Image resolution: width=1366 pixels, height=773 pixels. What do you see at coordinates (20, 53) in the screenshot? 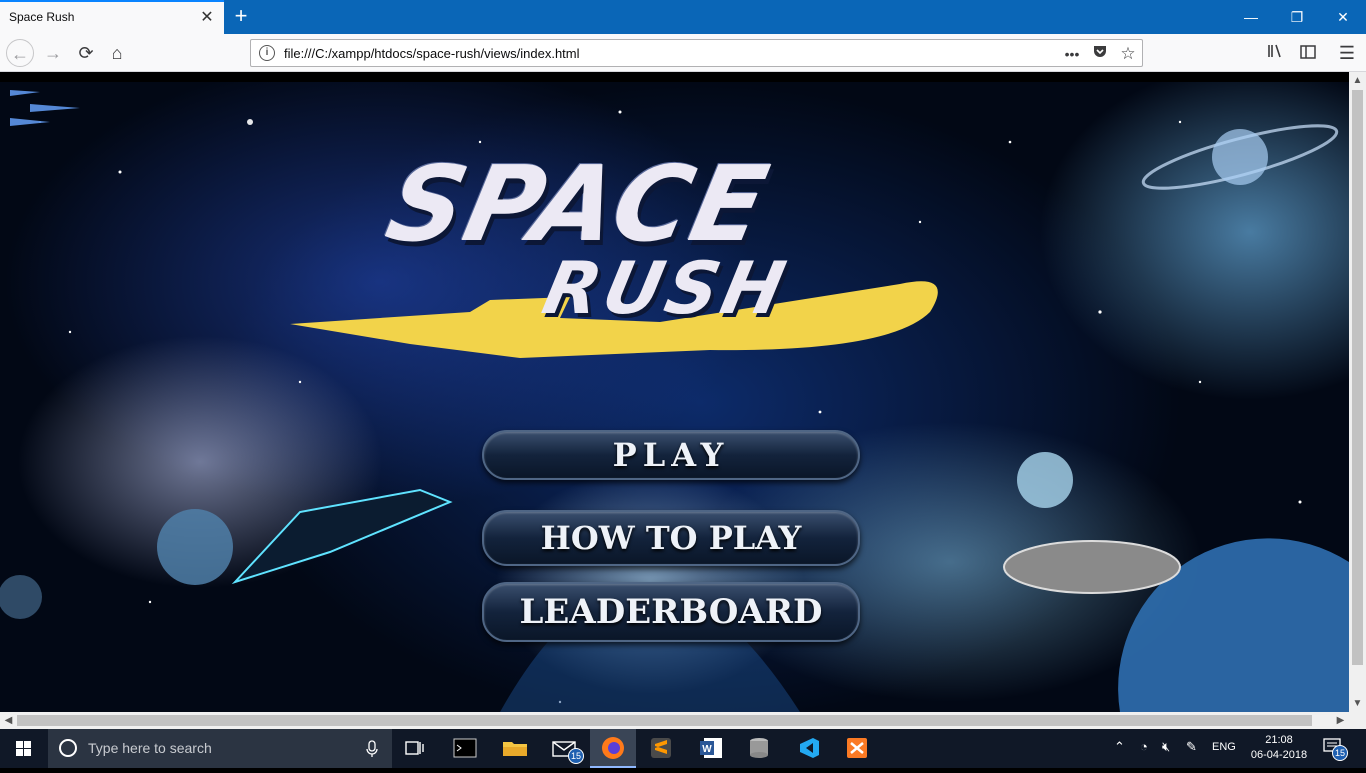
I see `back-icon: ←` at bounding box center [20, 53].